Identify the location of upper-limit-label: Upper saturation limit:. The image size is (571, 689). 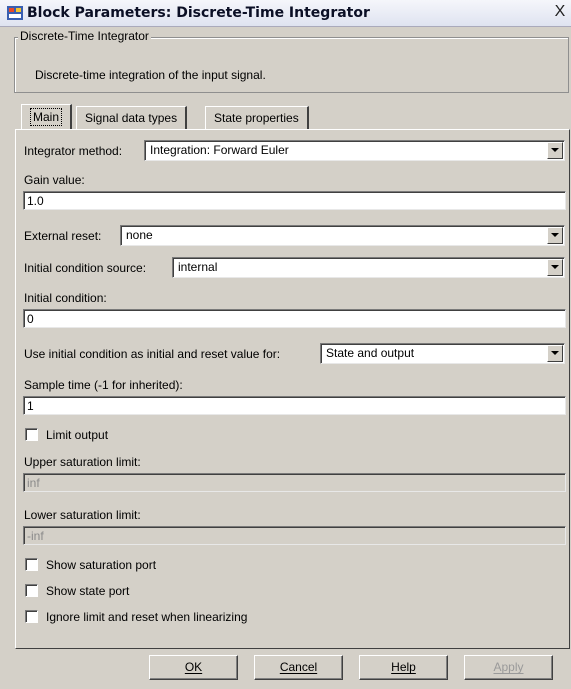
(82, 462).